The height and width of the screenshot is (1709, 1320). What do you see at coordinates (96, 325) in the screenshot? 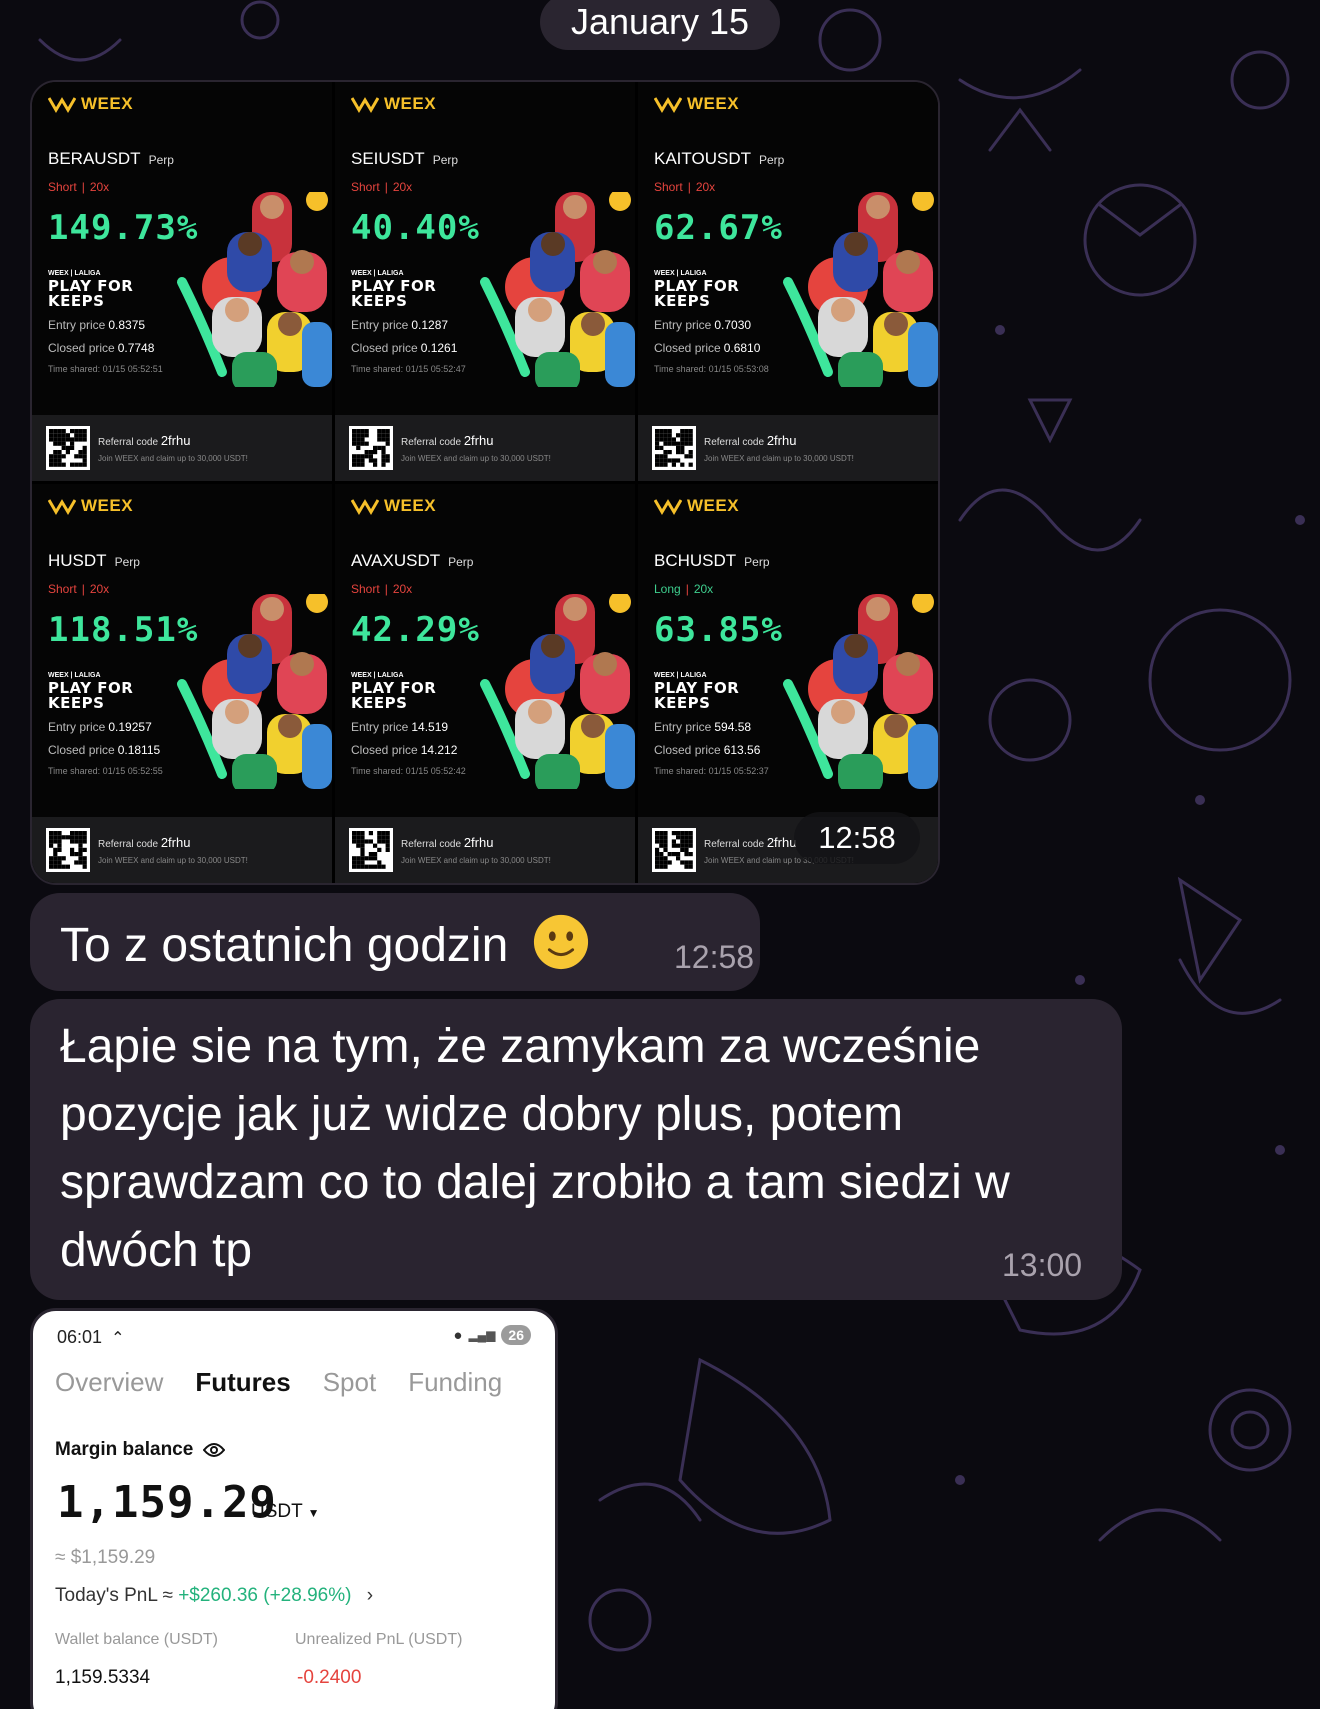
I see `entry-price-row: Entry price 0.8375` at bounding box center [96, 325].